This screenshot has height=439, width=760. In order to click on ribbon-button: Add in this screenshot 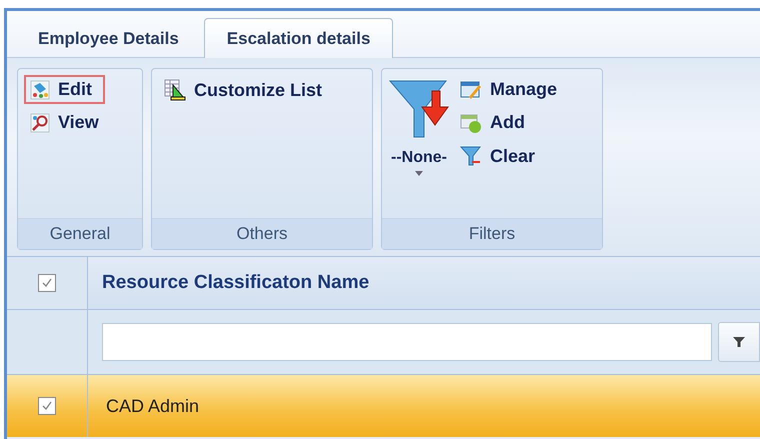, I will do `click(509, 122)`.